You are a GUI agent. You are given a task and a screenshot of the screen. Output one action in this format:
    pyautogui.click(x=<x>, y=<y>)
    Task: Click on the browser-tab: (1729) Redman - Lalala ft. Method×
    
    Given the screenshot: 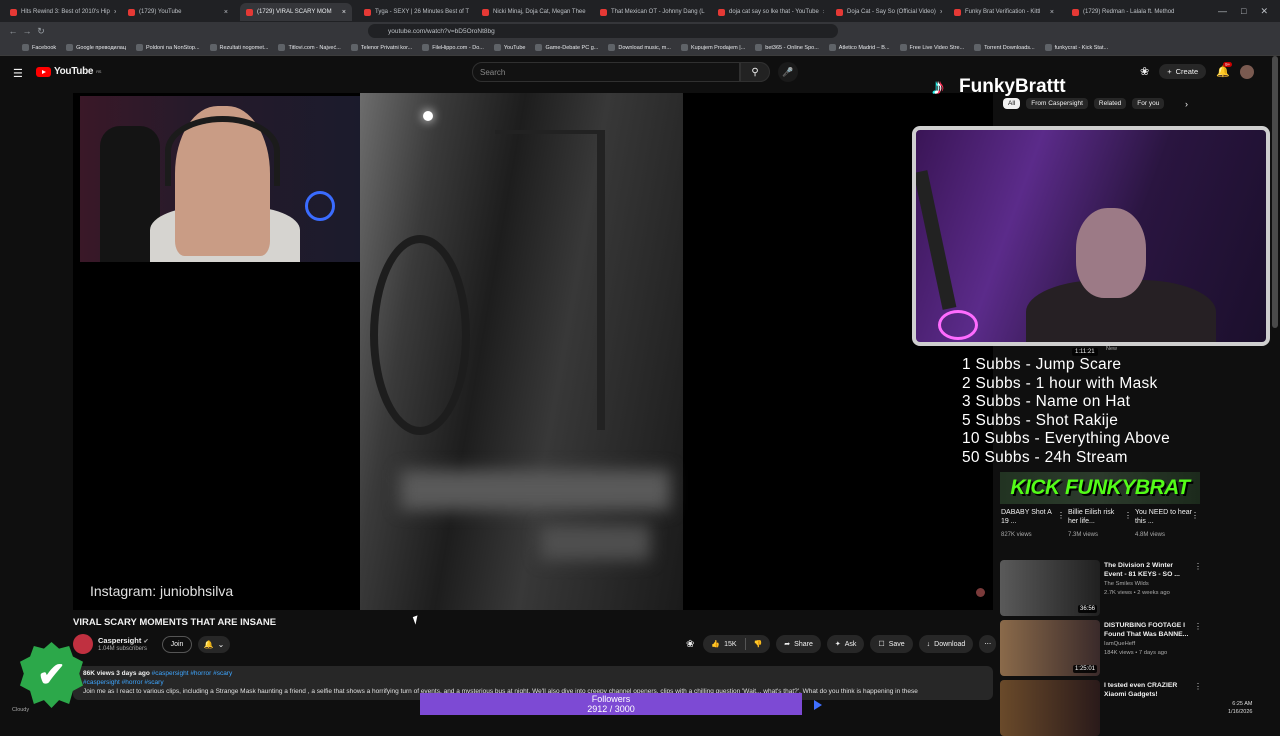 What is the action you would take?
    pyautogui.click(x=1122, y=12)
    